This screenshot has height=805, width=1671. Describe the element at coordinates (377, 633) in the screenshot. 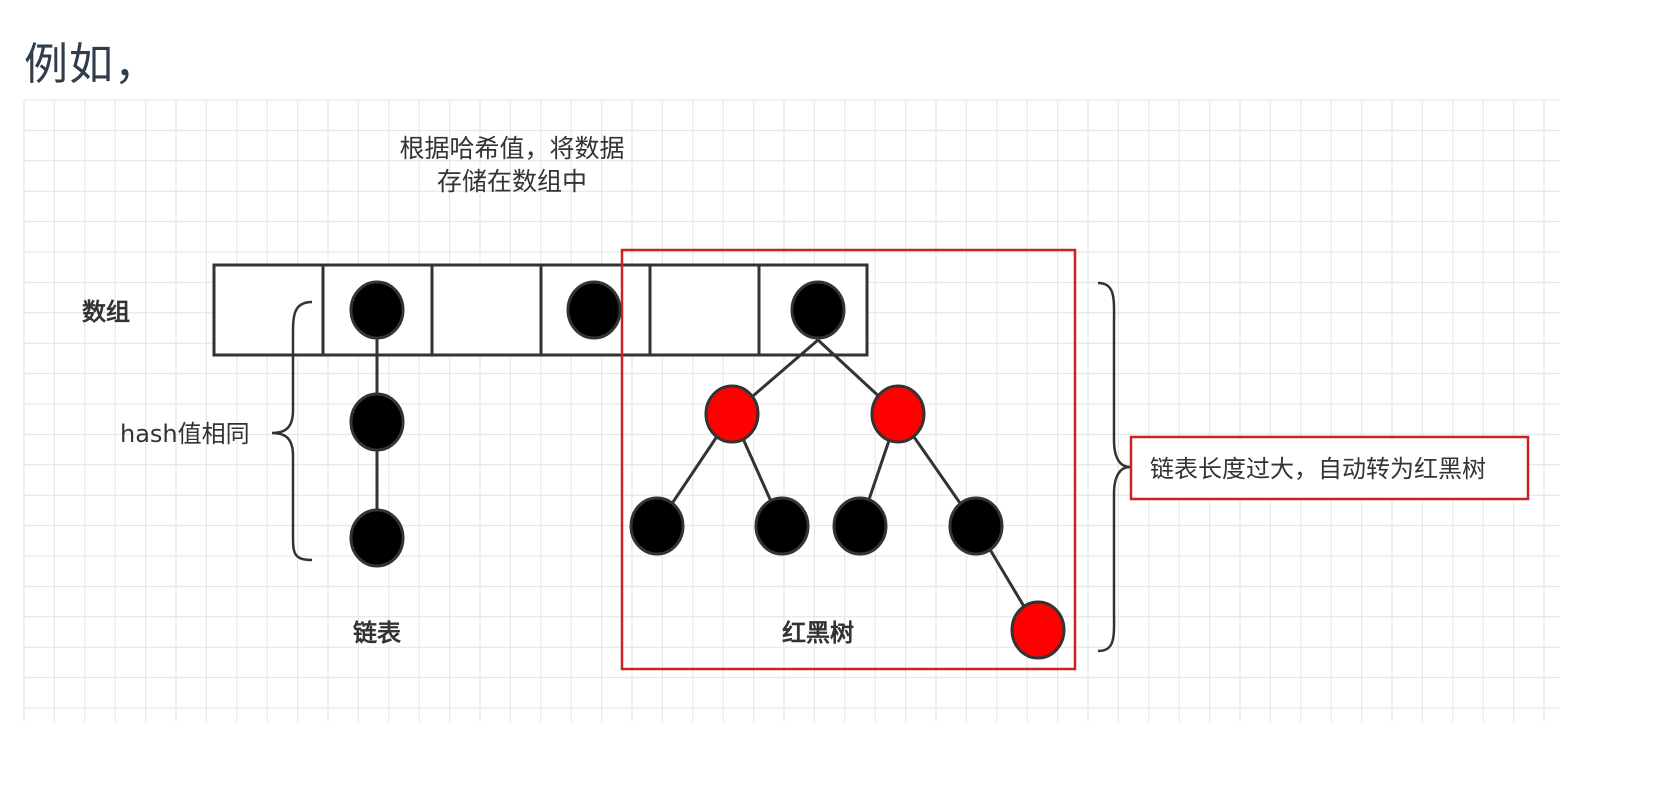

I see `linked-list-label: 链表` at that location.